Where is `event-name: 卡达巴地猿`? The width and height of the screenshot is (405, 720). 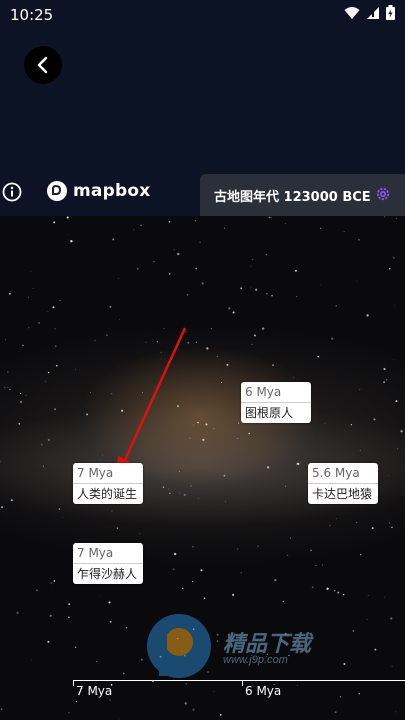 event-name: 卡达巴地猿 is located at coordinates (342, 494).